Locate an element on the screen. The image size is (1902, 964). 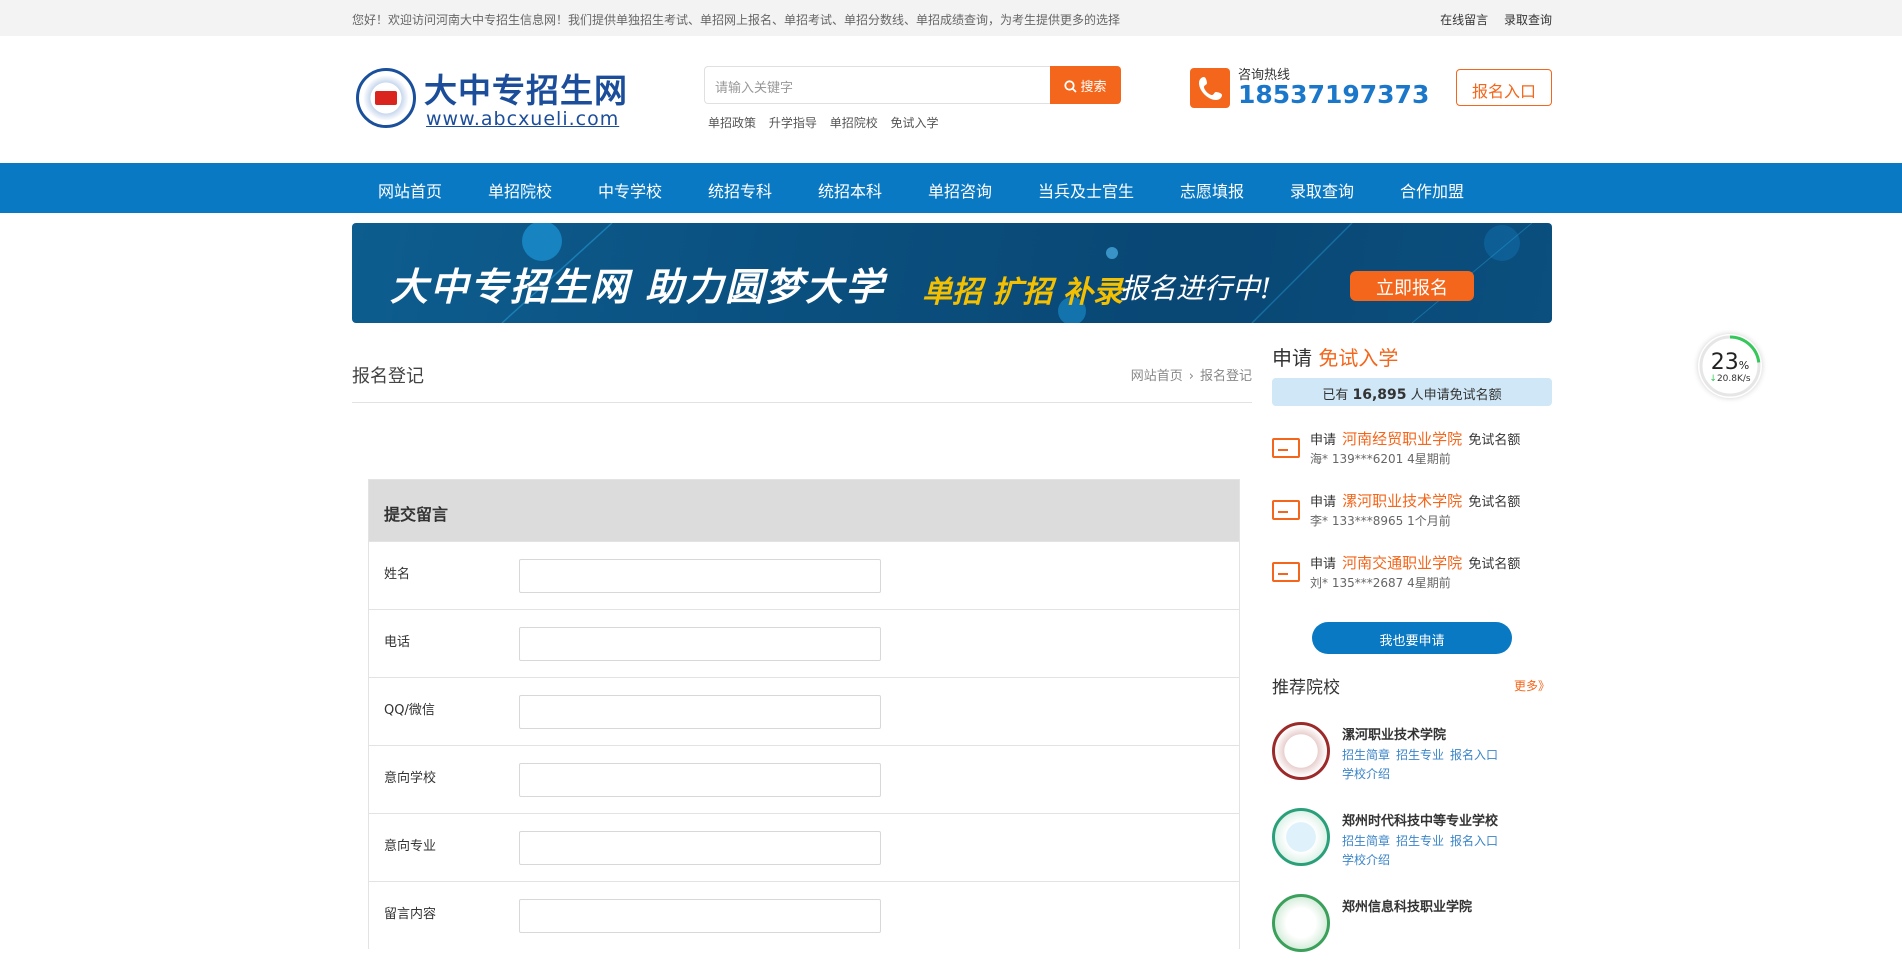
apply-pre: 申请 is located at coordinates (1323, 564).